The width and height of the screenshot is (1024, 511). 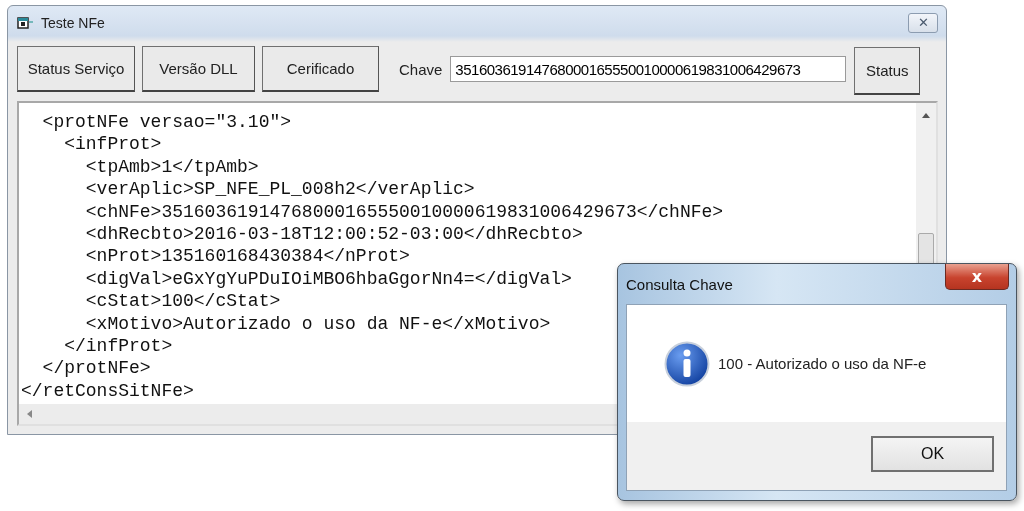 What do you see at coordinates (96, 368) in the screenshot?
I see `xml-line: </protNFe>` at bounding box center [96, 368].